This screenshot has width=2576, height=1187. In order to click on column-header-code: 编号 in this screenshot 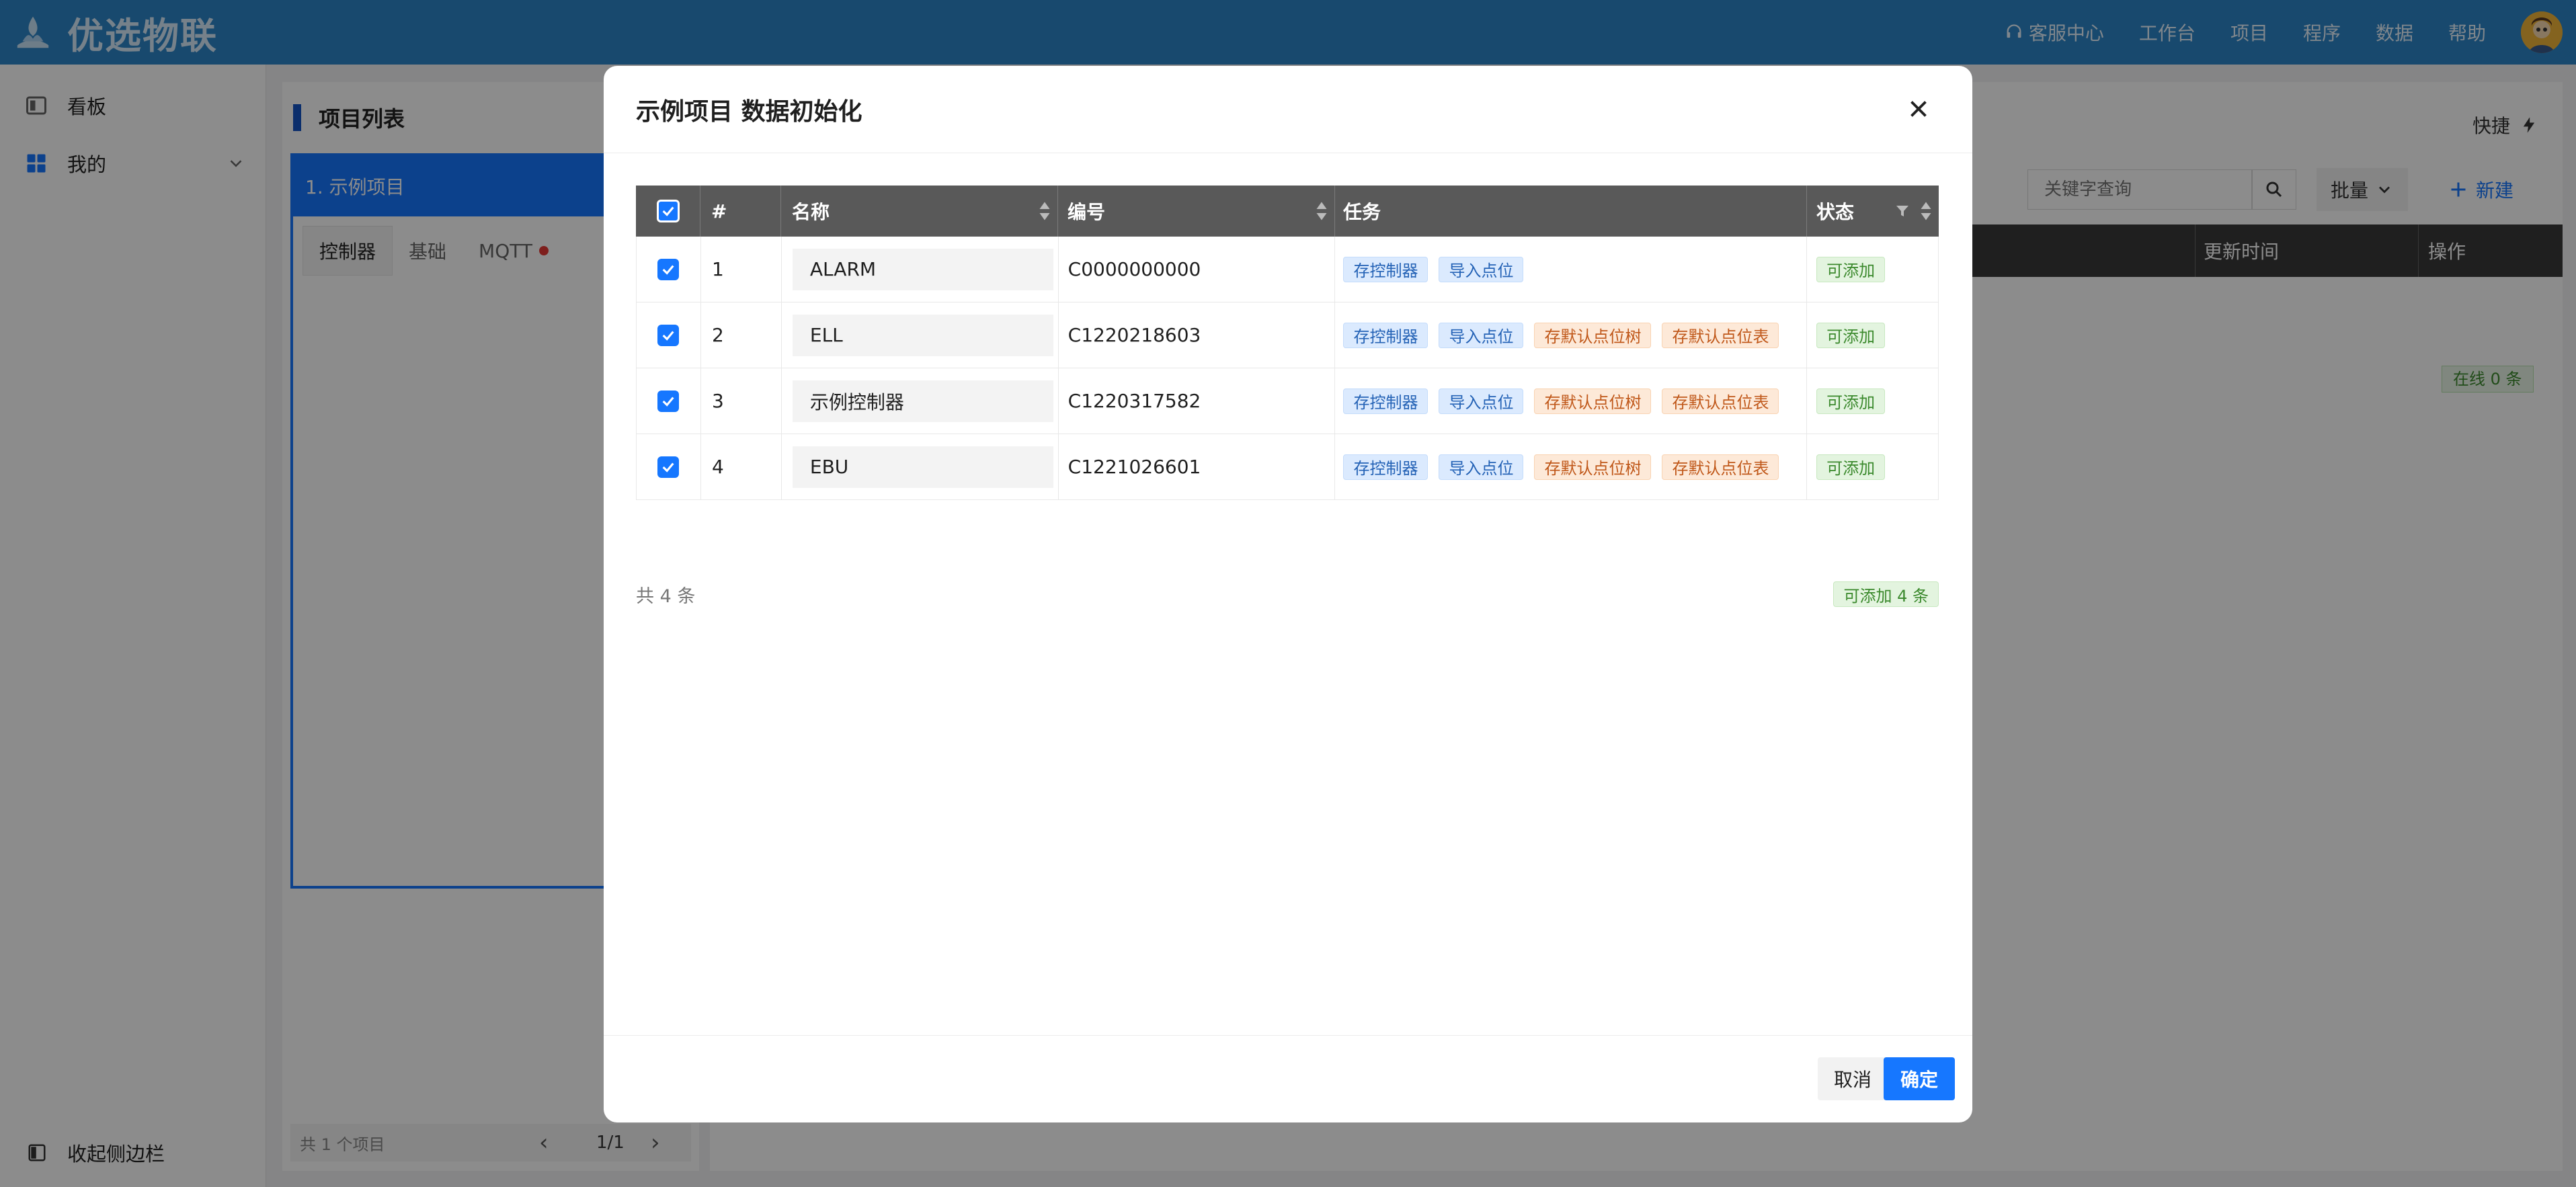, I will do `click(1196, 211)`.